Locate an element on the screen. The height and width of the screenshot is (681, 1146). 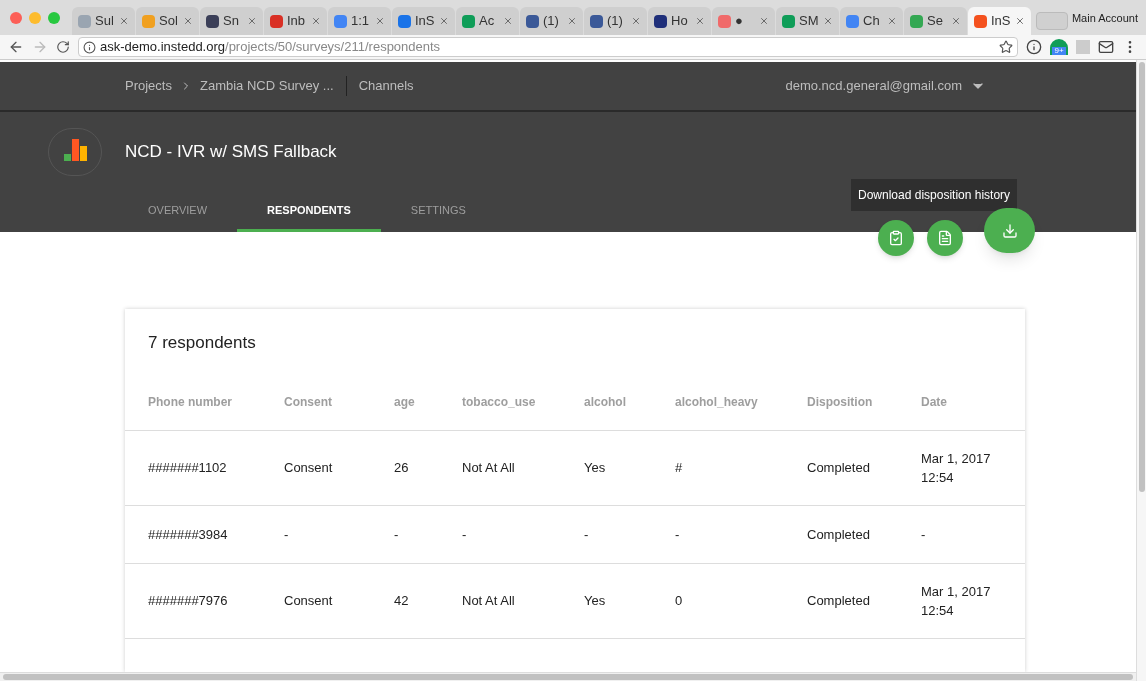
info-icon is located at coordinates (89, 47).